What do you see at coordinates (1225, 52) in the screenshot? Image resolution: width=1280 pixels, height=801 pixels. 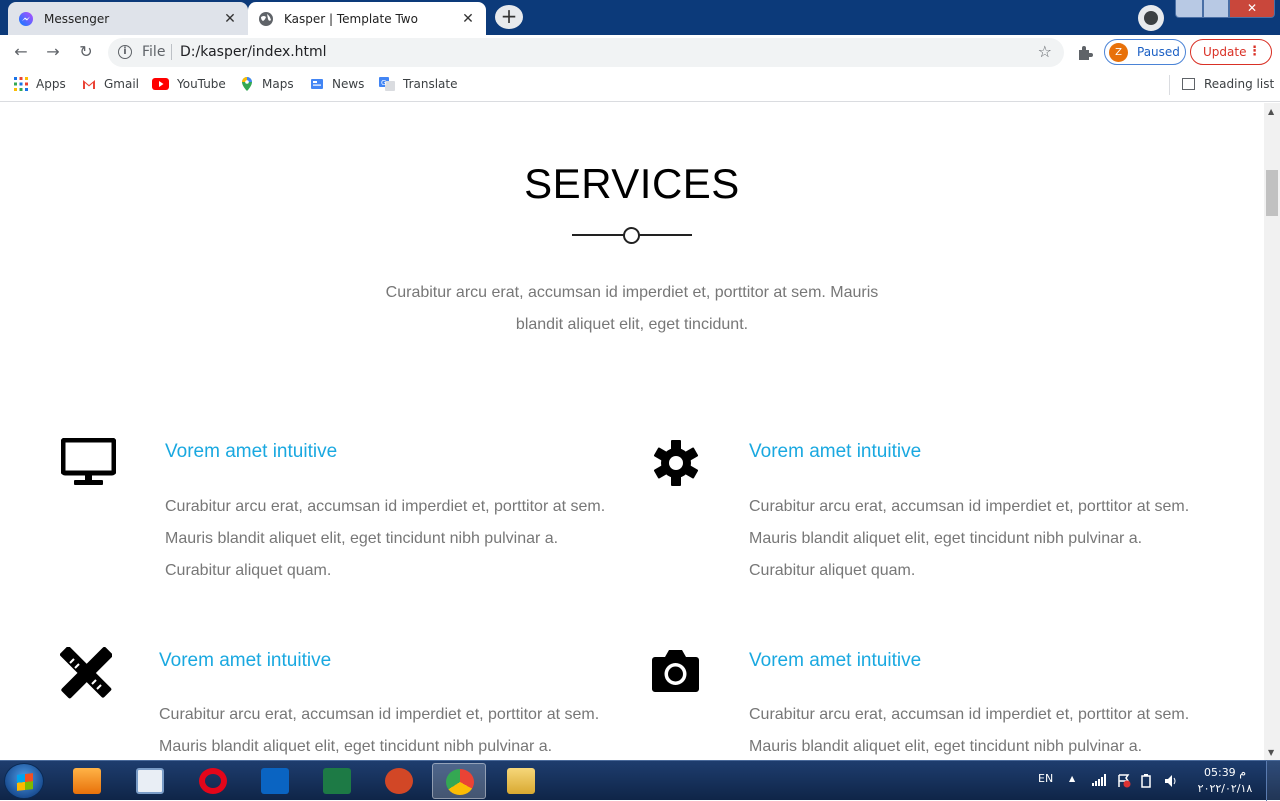 I see `update-label: Update` at bounding box center [1225, 52].